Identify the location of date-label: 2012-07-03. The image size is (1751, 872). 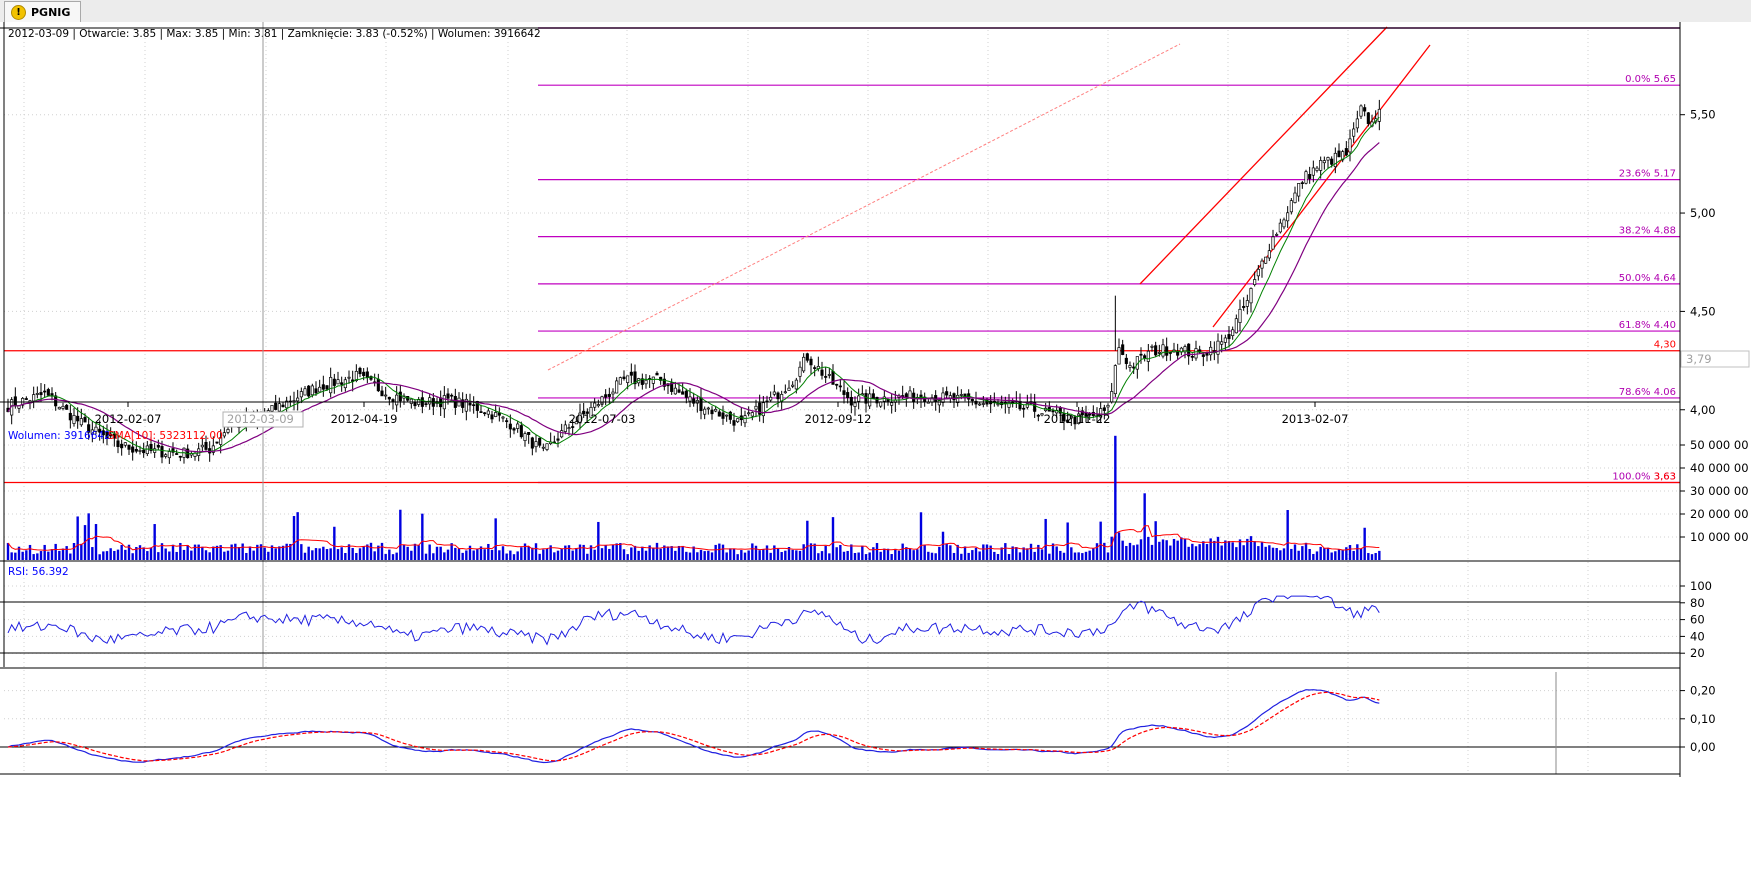
(602, 419).